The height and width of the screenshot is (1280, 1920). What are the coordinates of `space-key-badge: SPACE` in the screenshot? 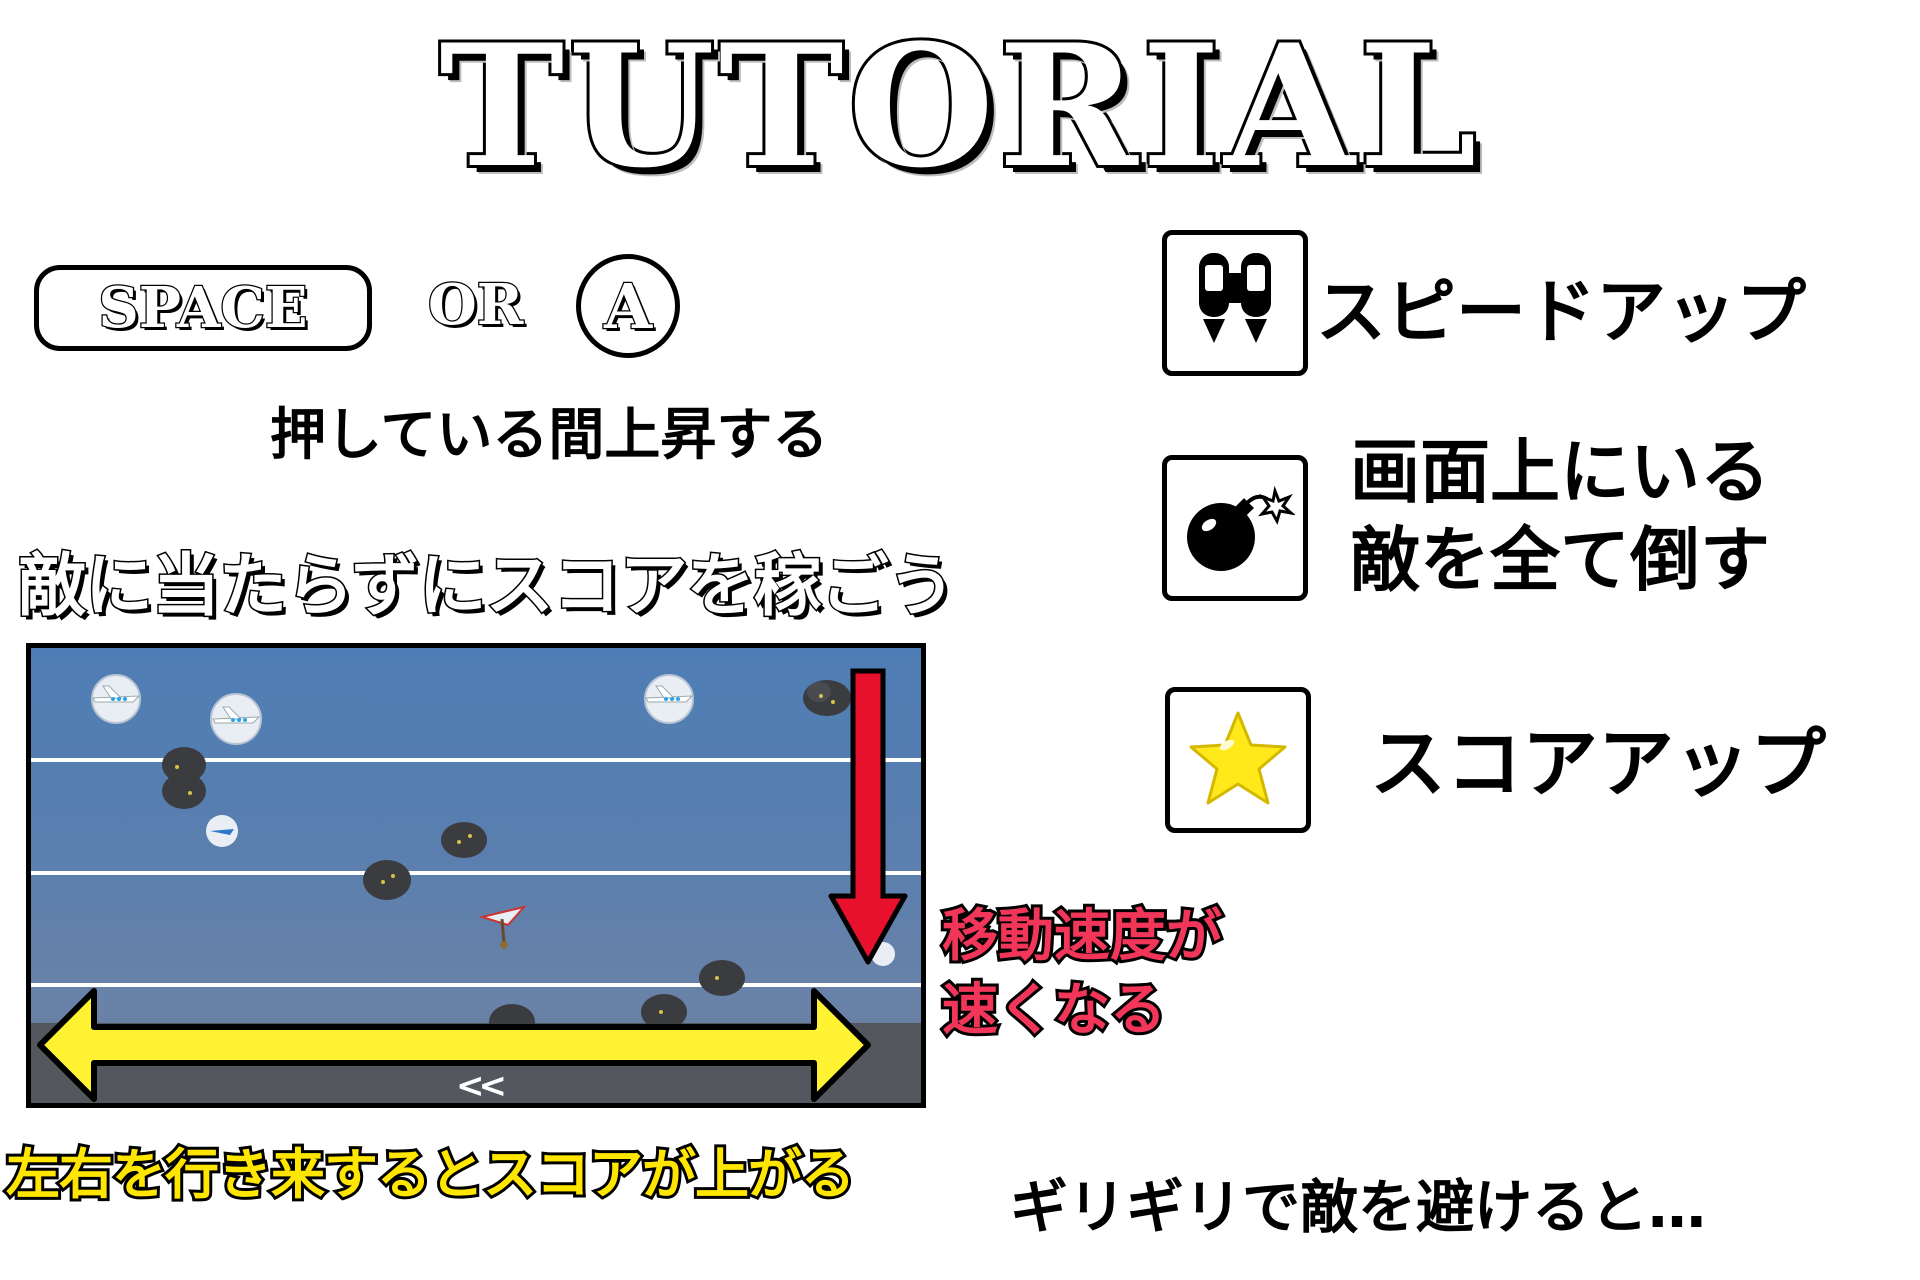 It's located at (203, 308).